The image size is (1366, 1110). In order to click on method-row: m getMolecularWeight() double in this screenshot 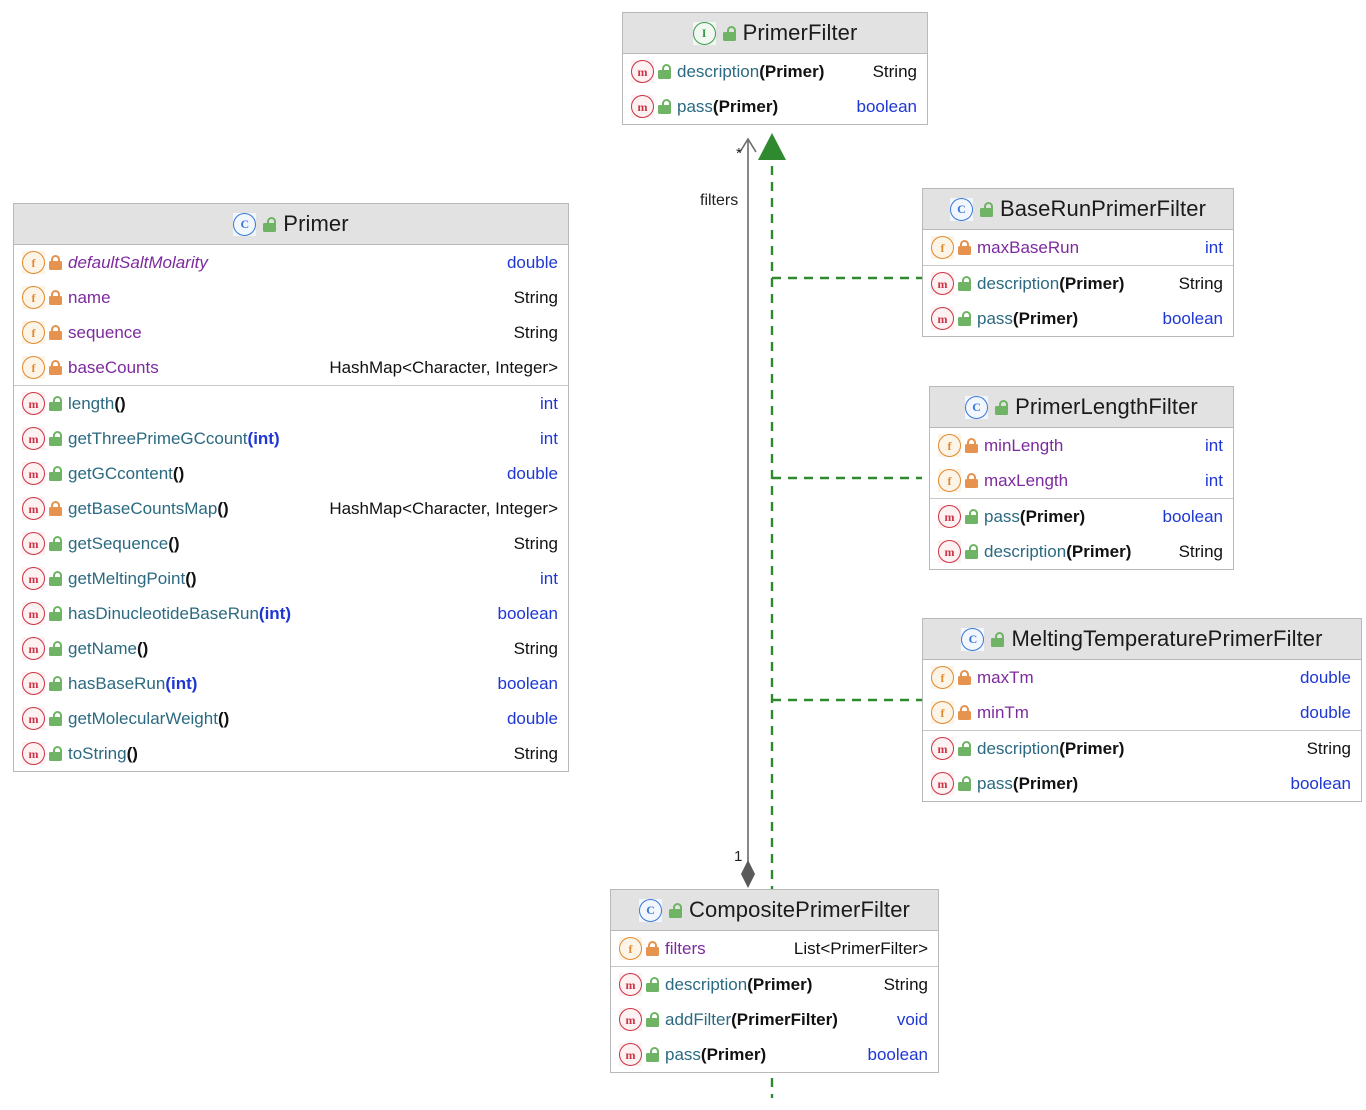, I will do `click(291, 718)`.